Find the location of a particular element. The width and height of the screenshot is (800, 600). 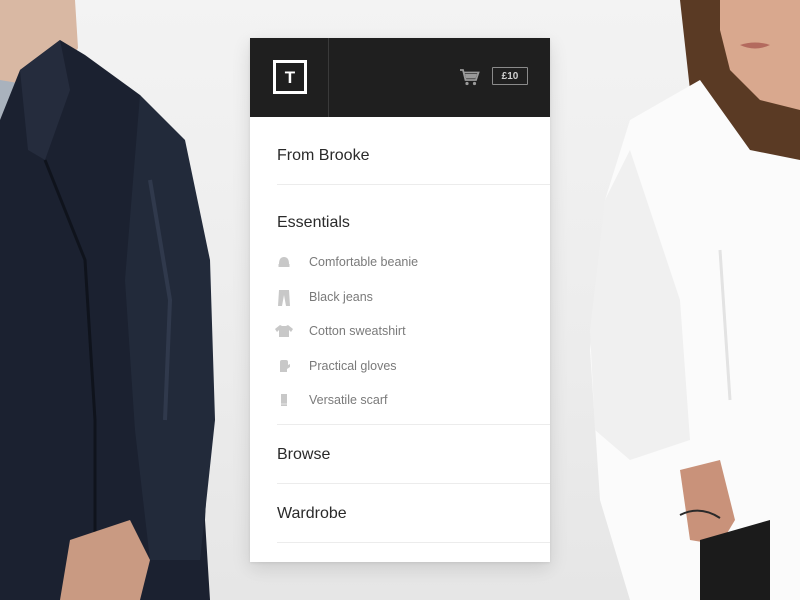

beanie-icon is located at coordinates (284, 262).